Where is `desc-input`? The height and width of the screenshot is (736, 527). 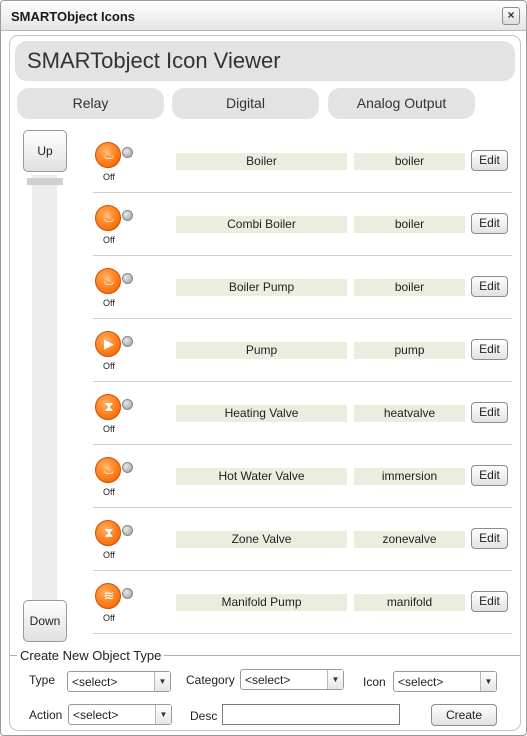
desc-input is located at coordinates (311, 714).